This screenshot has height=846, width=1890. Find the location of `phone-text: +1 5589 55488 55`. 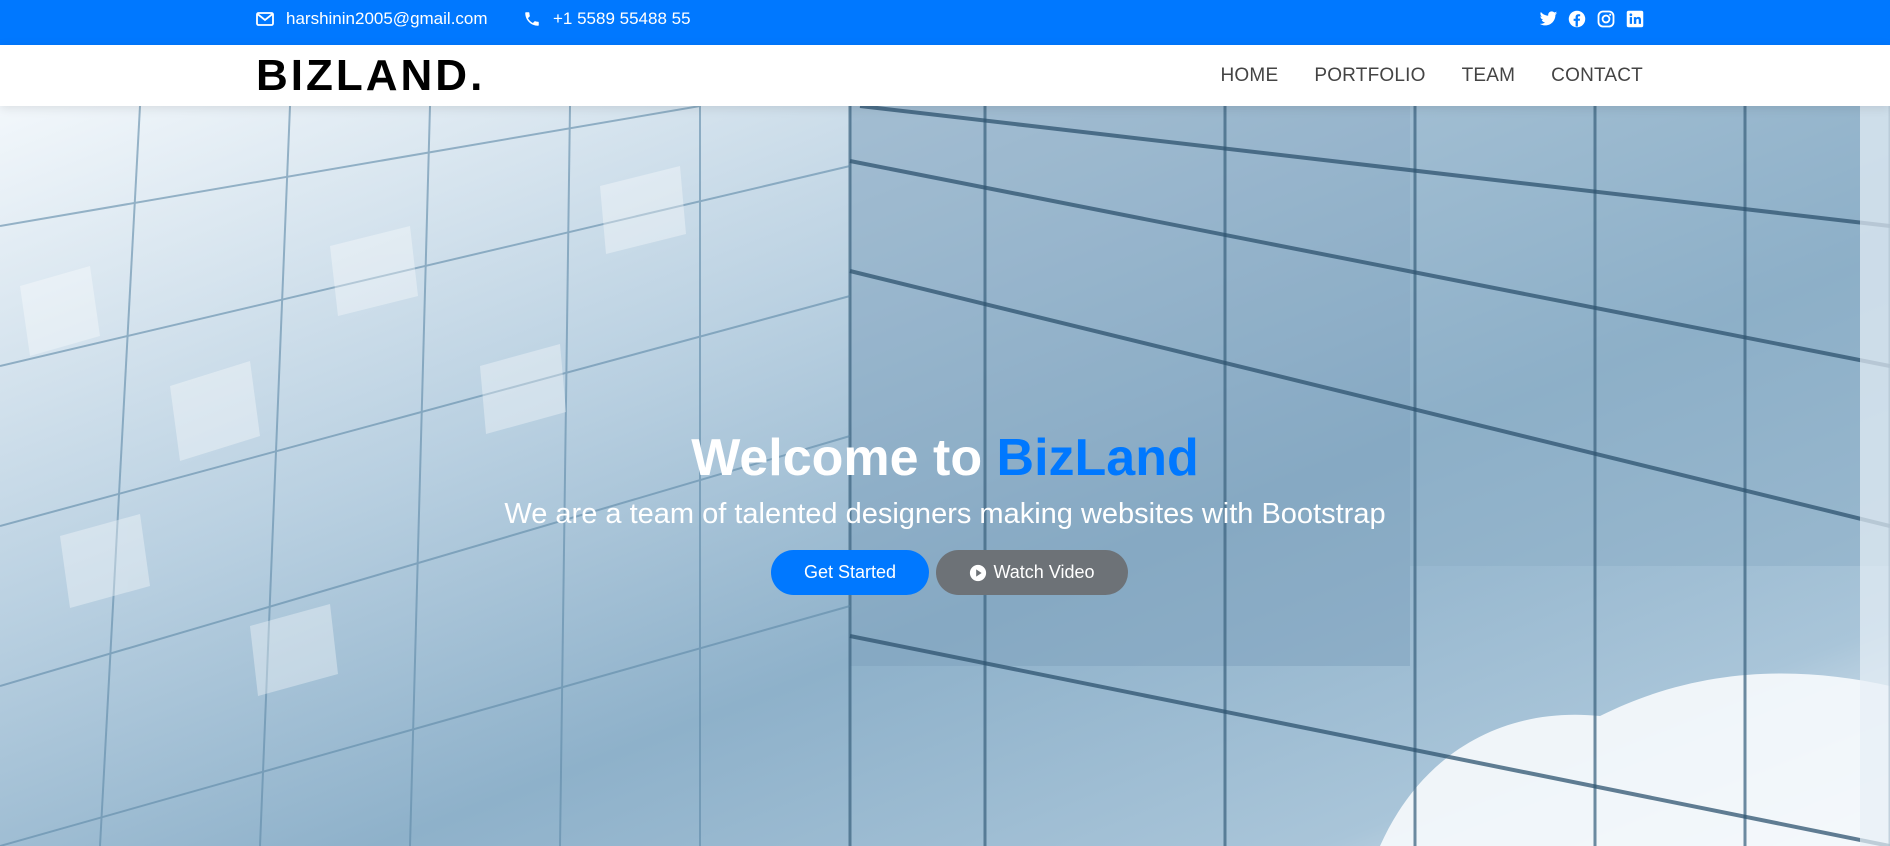

phone-text: +1 5589 55488 55 is located at coordinates (622, 18).